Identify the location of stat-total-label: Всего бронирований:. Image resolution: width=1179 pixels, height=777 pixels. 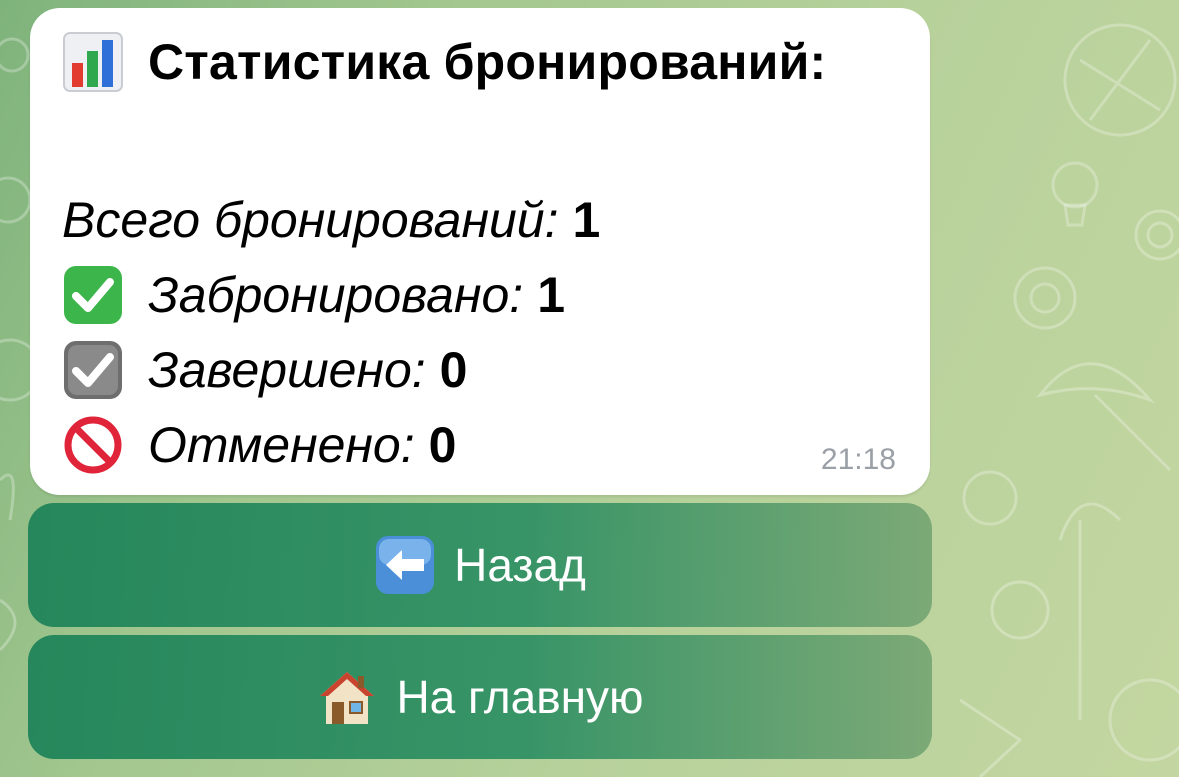
(310, 220).